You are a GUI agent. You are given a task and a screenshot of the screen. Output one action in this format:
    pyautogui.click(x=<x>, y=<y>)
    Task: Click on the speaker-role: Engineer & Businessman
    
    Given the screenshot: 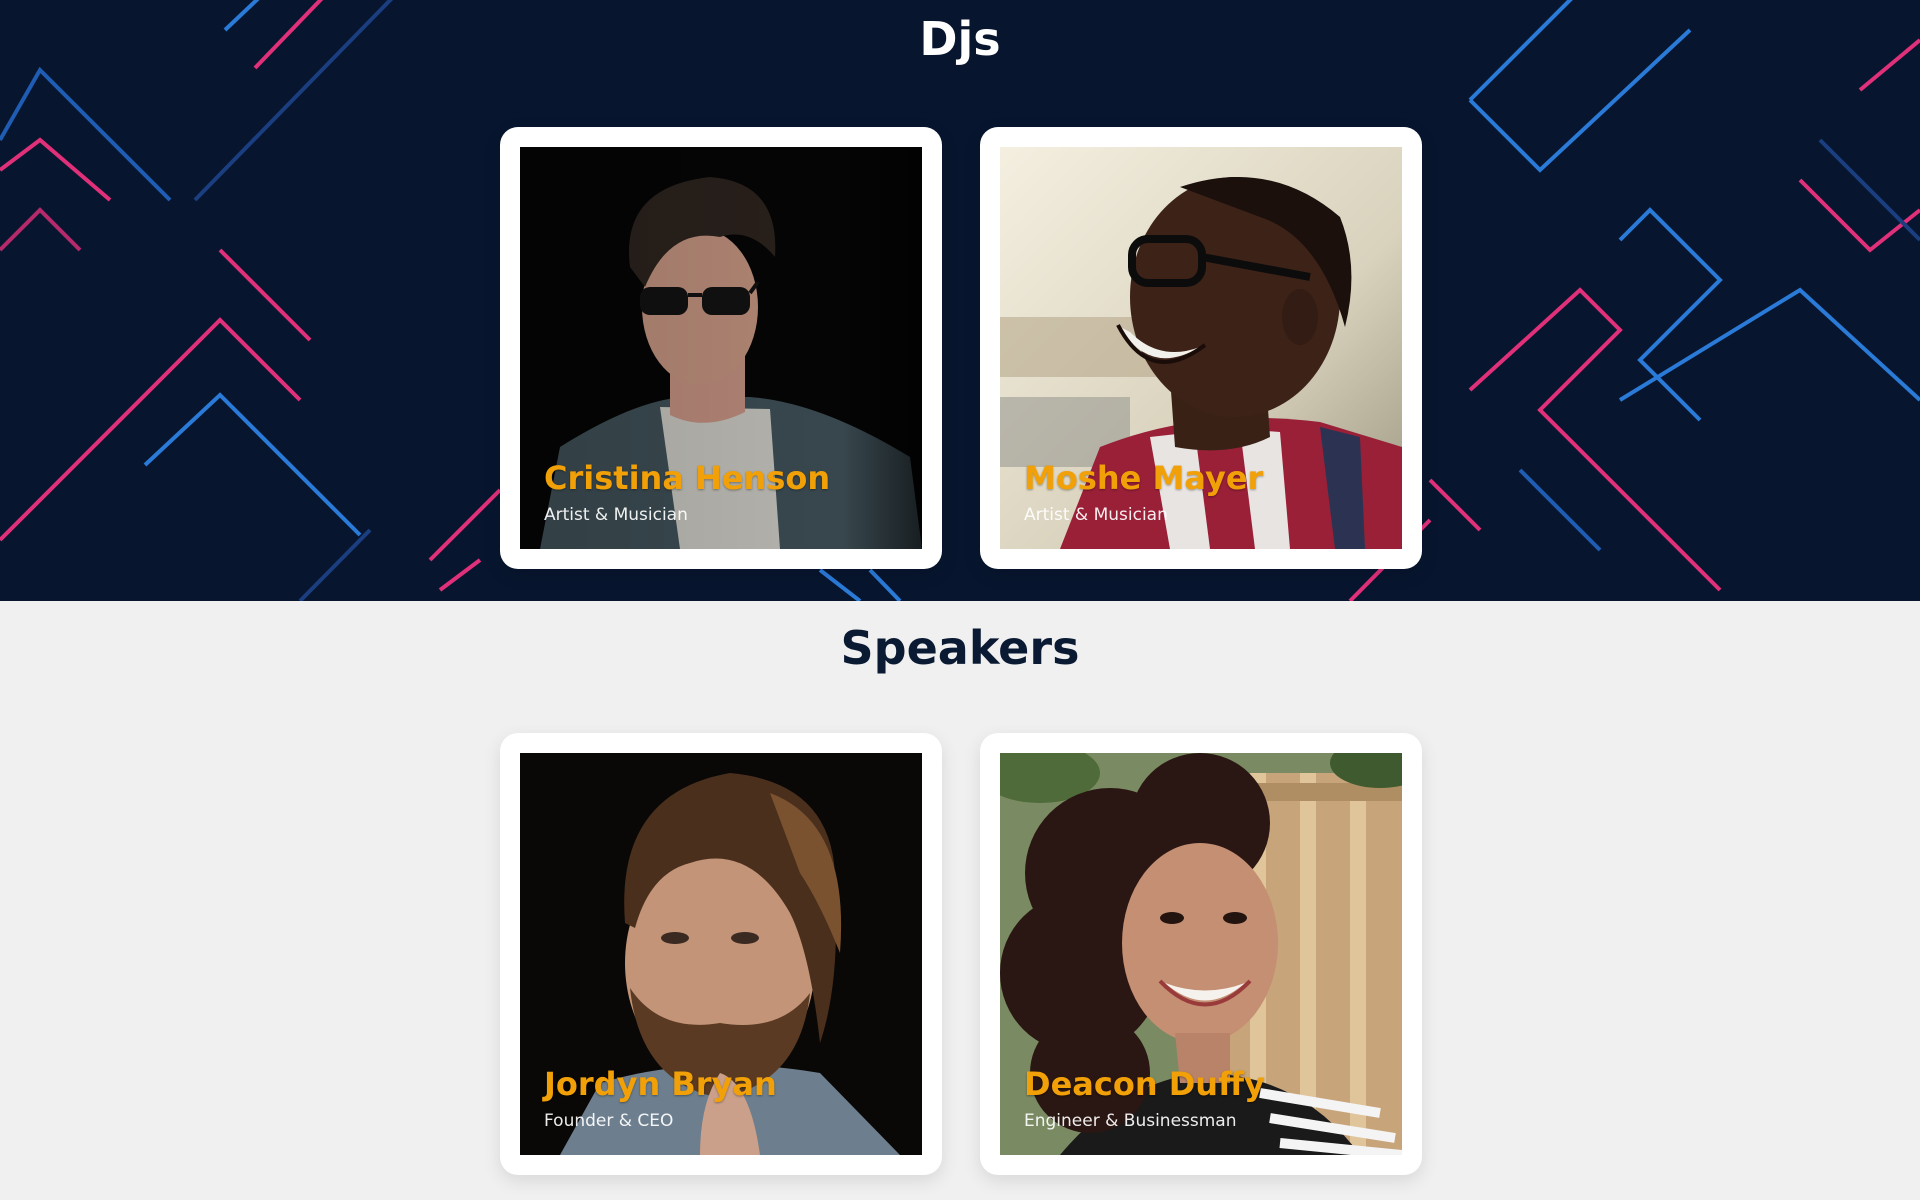 What is the action you would take?
    pyautogui.click(x=1130, y=1121)
    